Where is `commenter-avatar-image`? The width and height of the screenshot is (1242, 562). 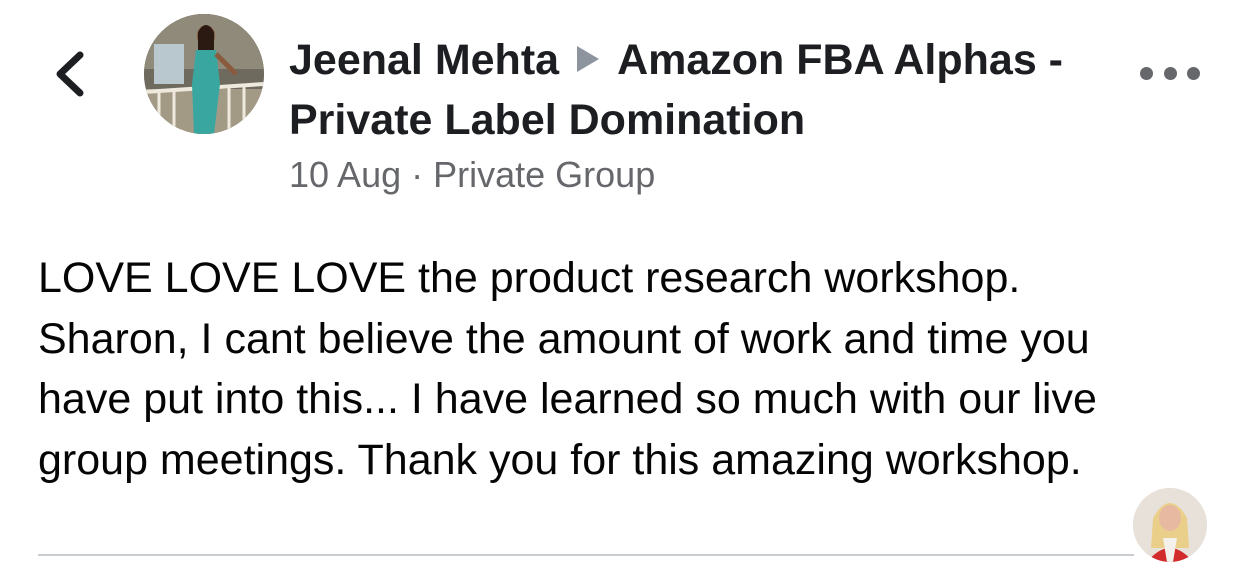 commenter-avatar-image is located at coordinates (1170, 525).